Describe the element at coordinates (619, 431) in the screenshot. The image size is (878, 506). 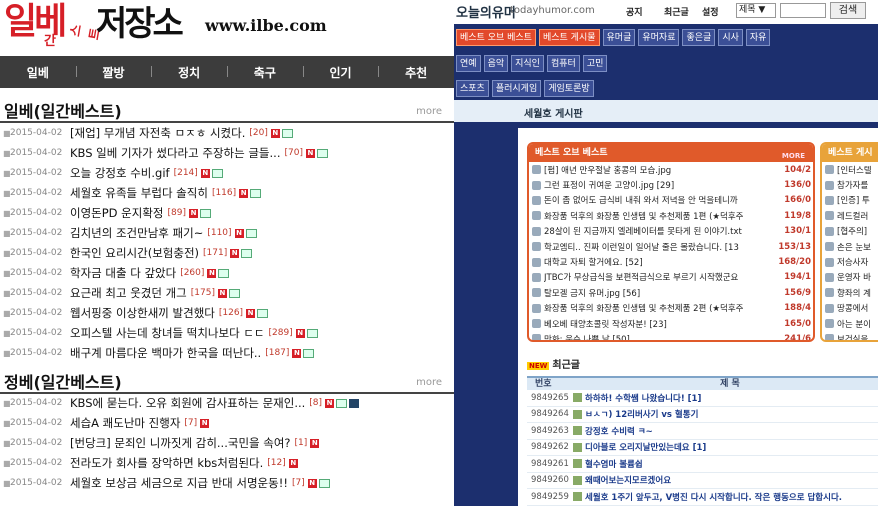
I see `post-title: 강정호 수비력 ㅋ~` at that location.